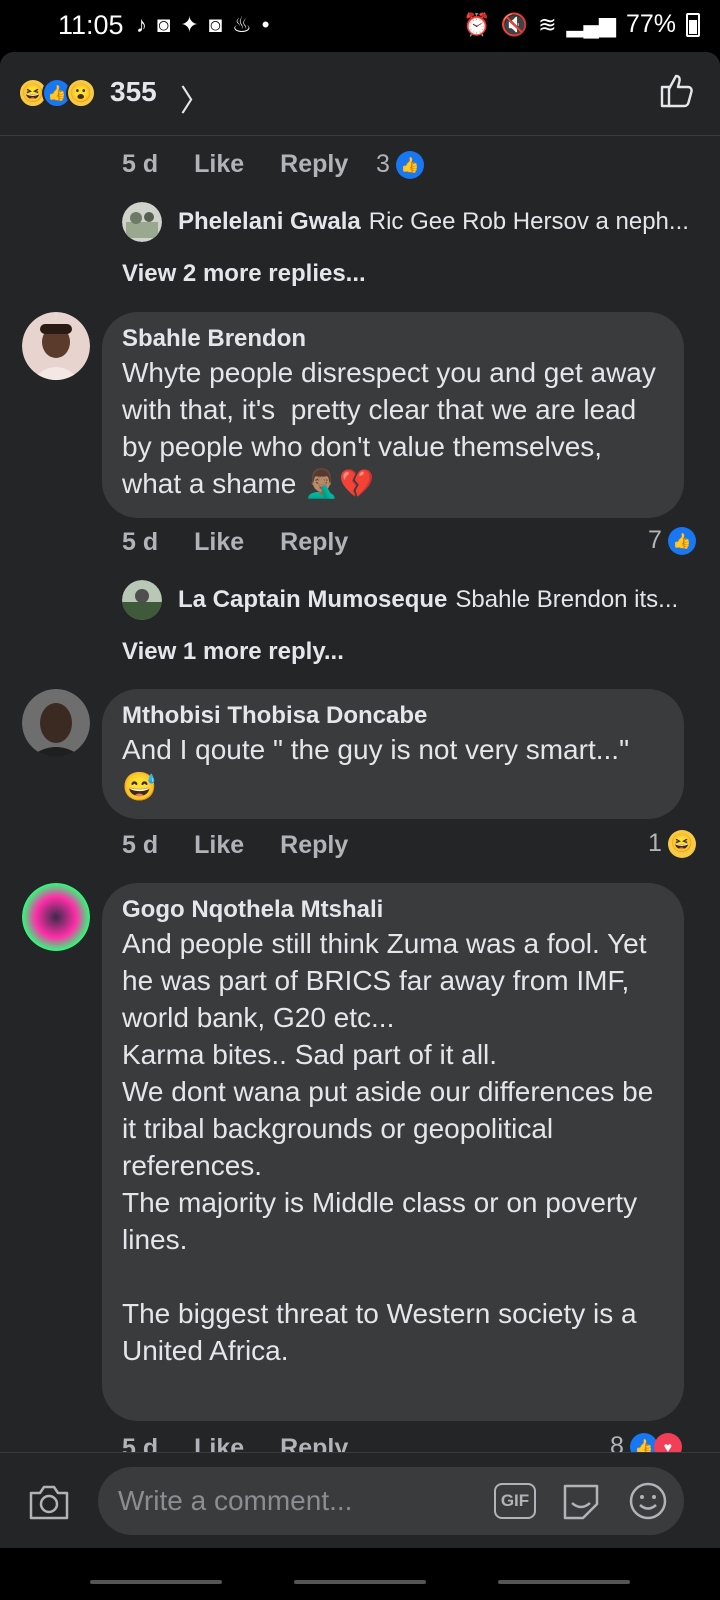 Image resolution: width=720 pixels, height=1600 pixels. I want to click on wifi-icon: ≋, so click(547, 24).